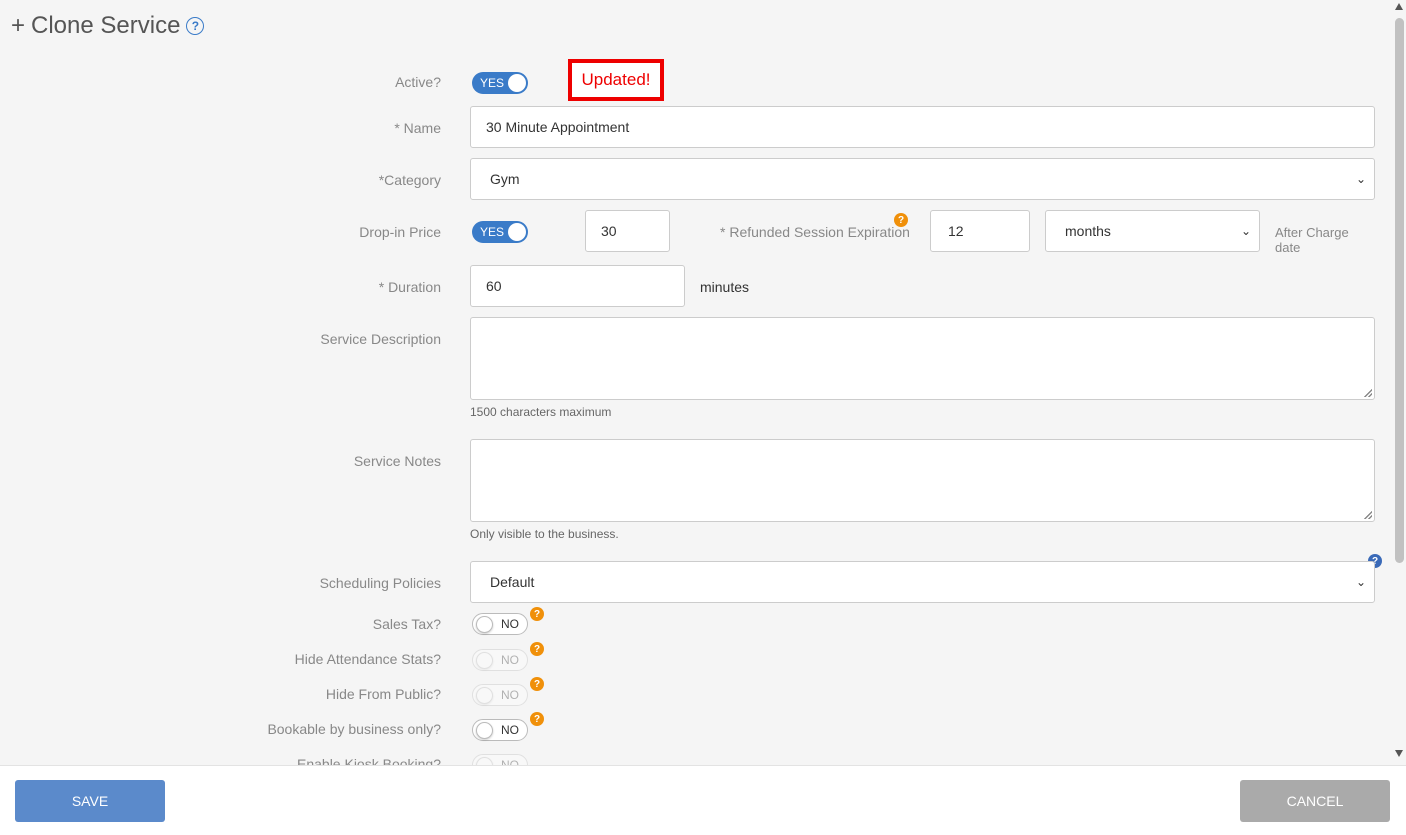 The image size is (1406, 835). What do you see at coordinates (616, 80) in the screenshot?
I see `updated-badge: Updated!` at bounding box center [616, 80].